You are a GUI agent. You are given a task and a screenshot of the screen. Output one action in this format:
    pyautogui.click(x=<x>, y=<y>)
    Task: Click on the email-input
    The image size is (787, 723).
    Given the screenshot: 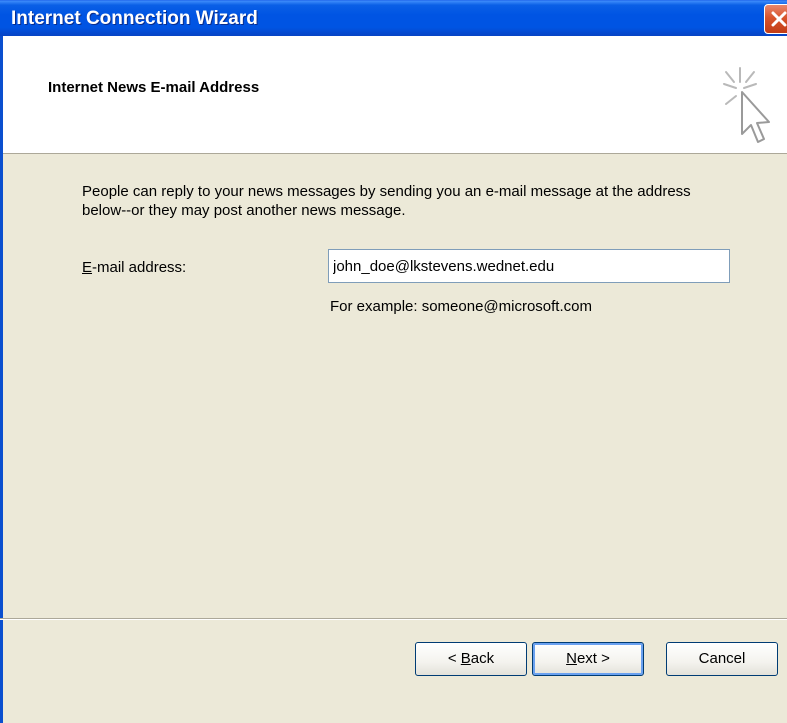 What is the action you would take?
    pyautogui.click(x=529, y=266)
    